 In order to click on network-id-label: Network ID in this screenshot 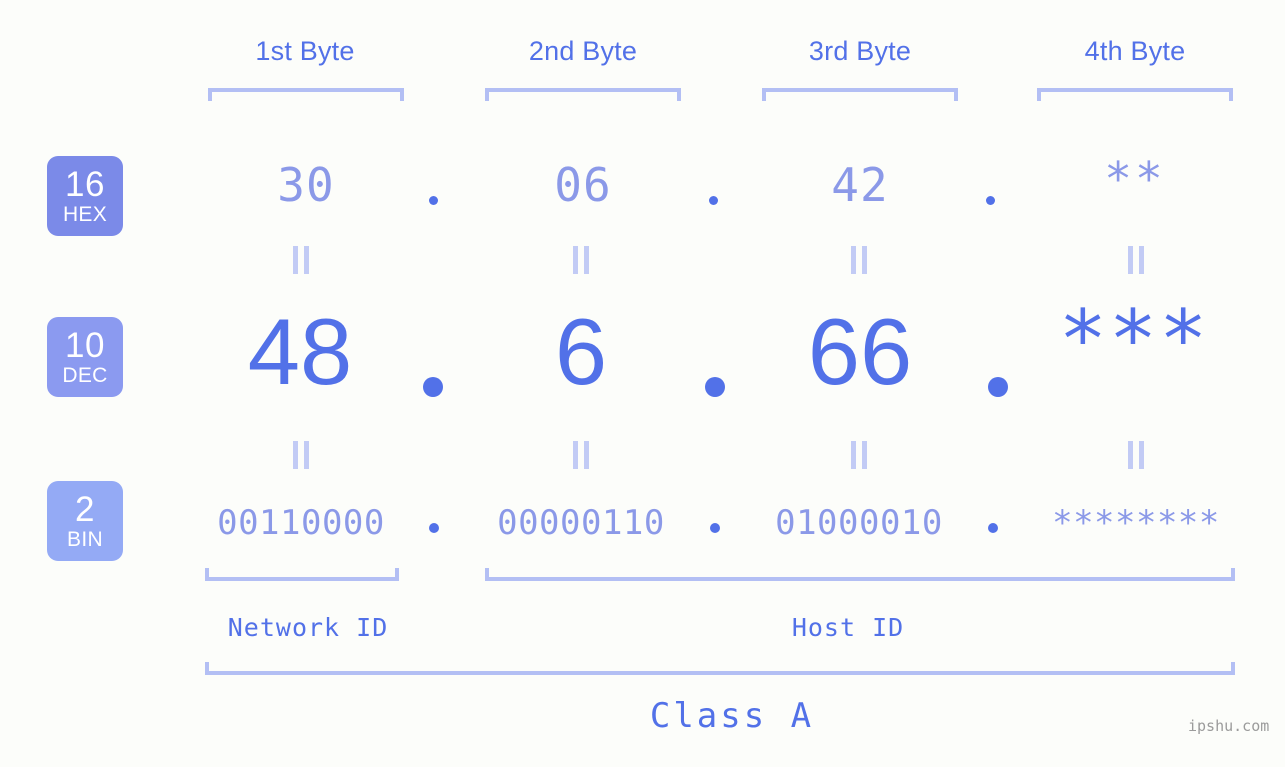, I will do `click(308, 627)`.